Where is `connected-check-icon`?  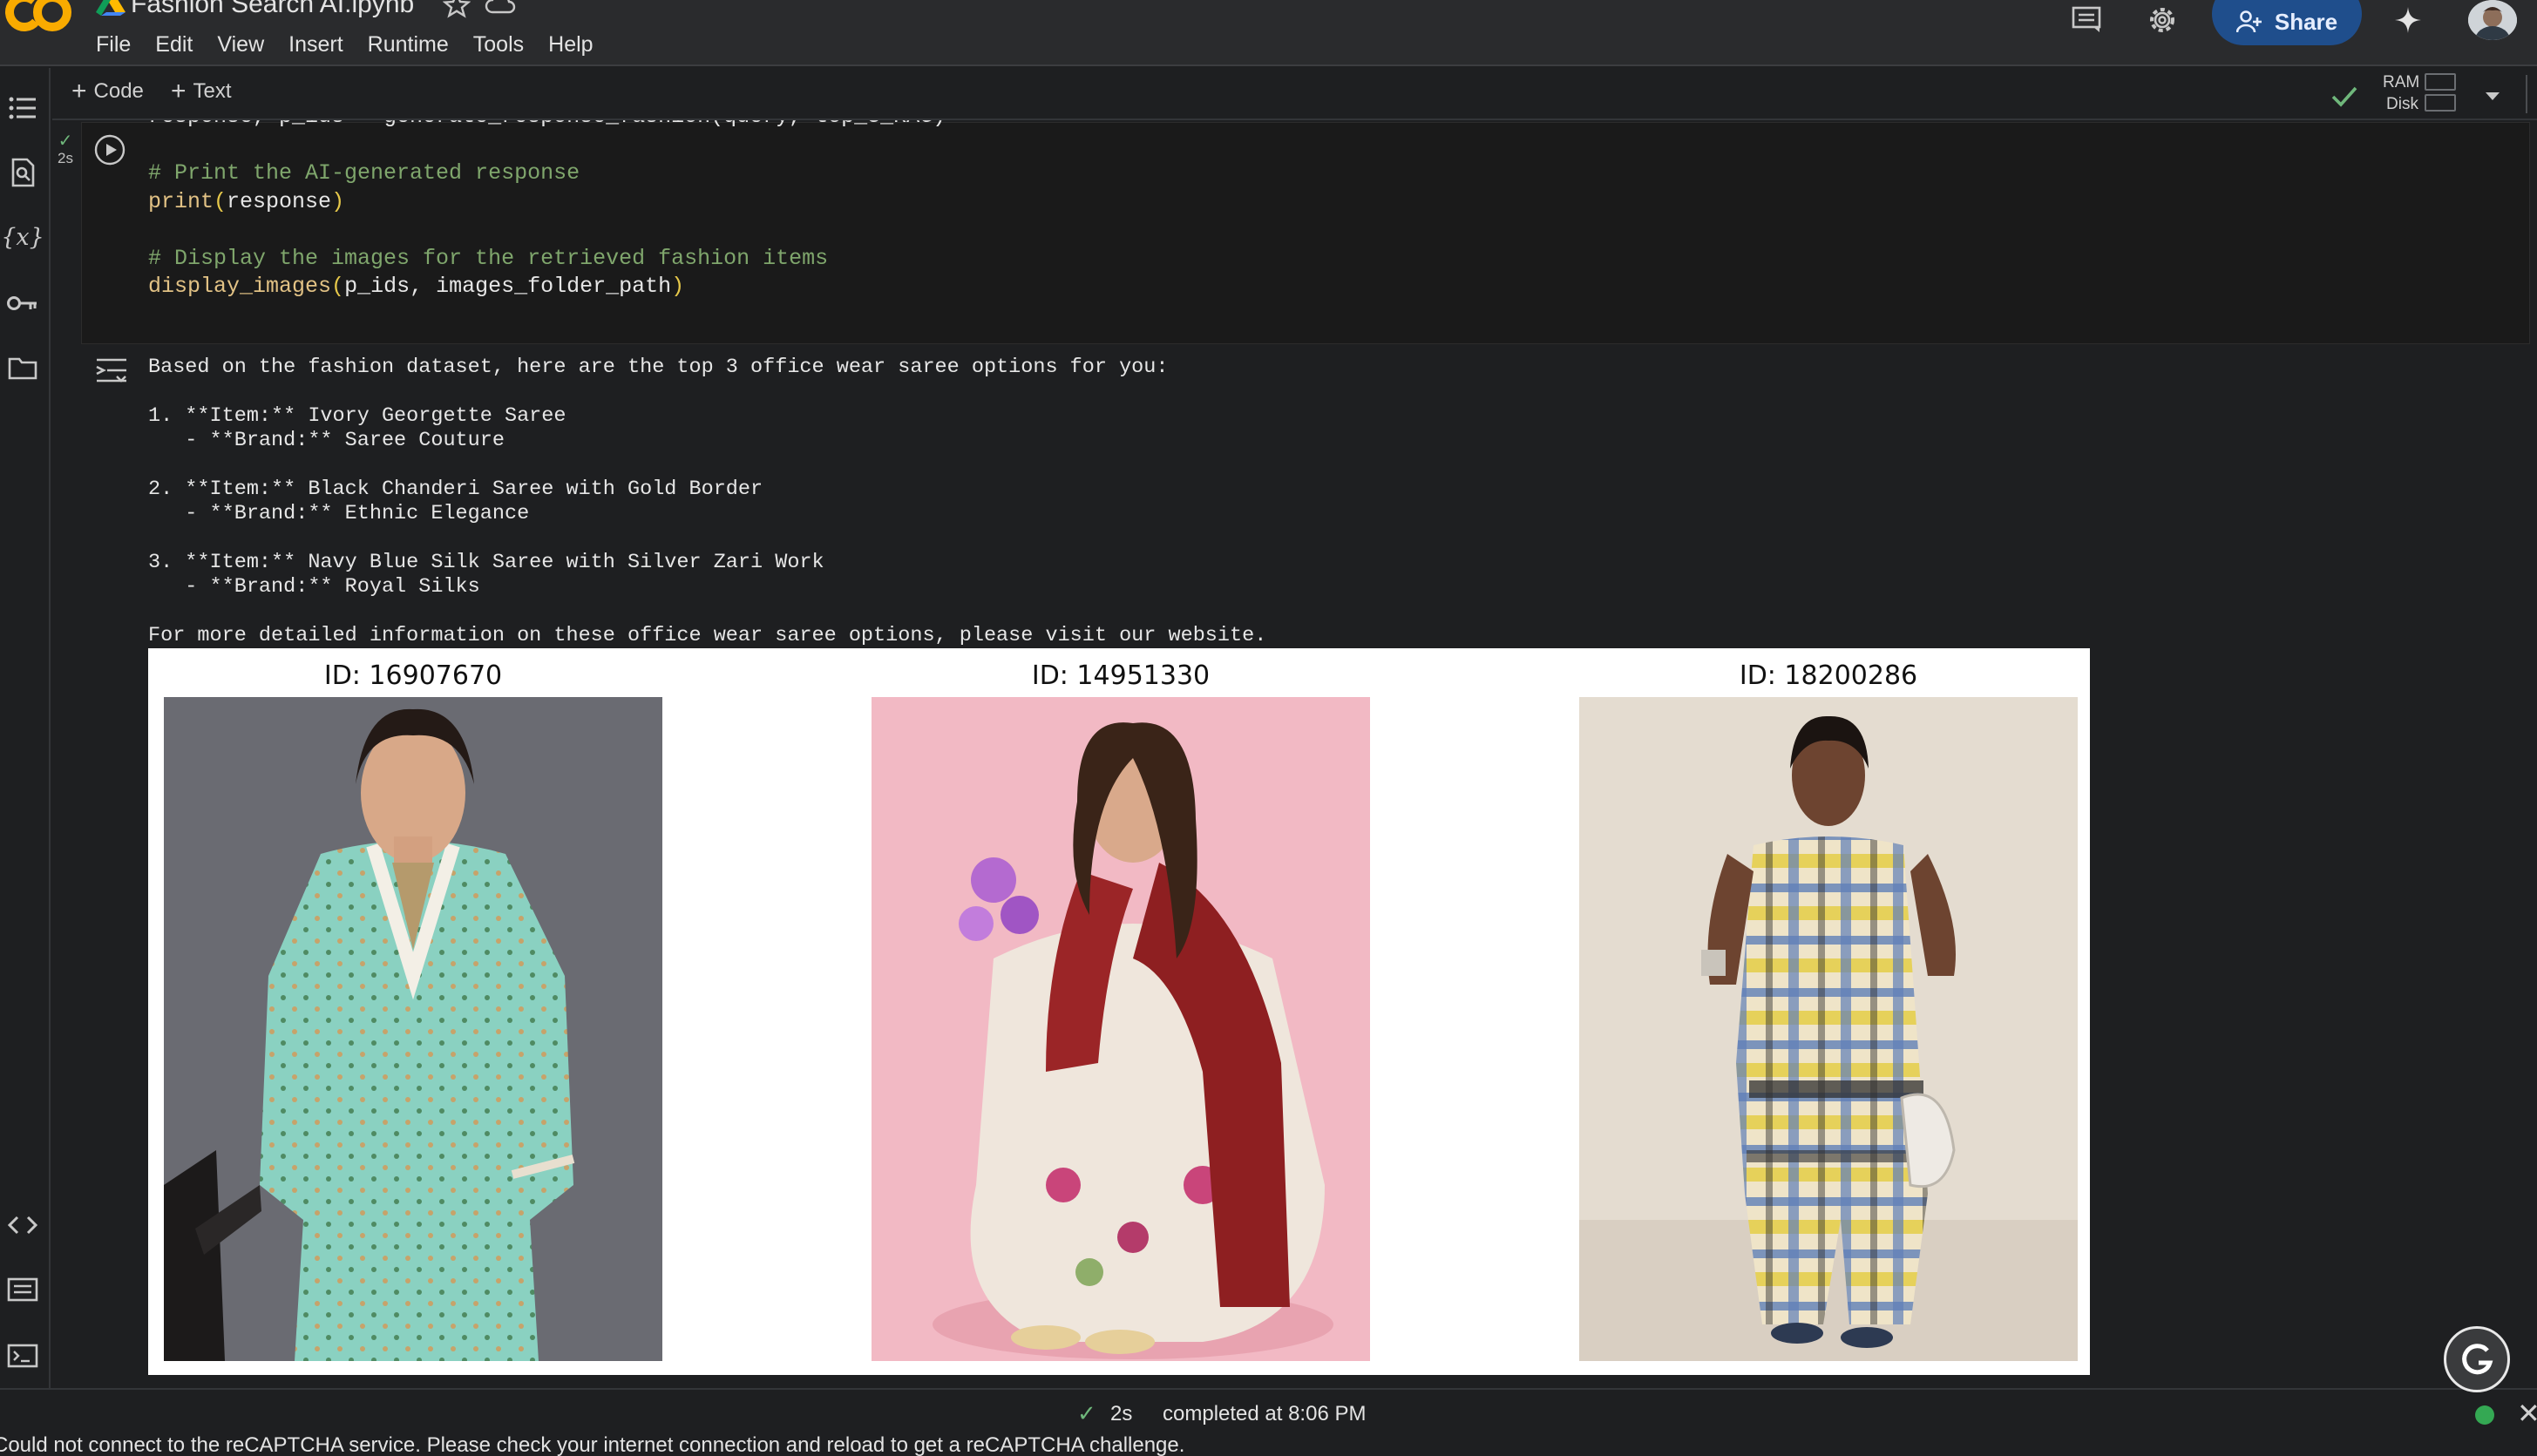 connected-check-icon is located at coordinates (2344, 96).